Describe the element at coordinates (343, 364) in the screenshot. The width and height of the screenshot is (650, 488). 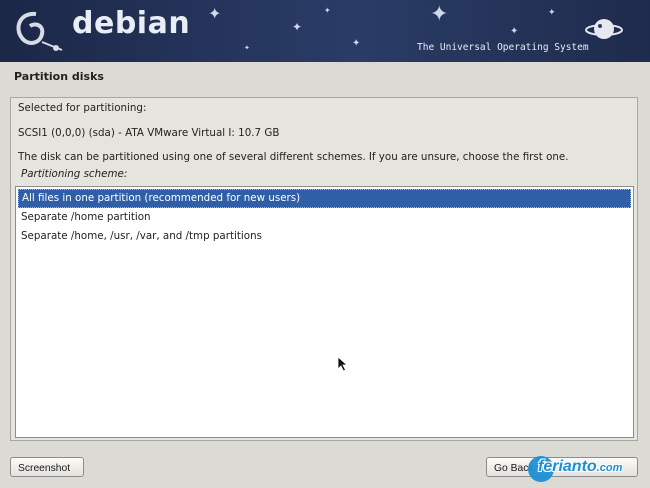
I see `mouse-pointer-icon` at that location.